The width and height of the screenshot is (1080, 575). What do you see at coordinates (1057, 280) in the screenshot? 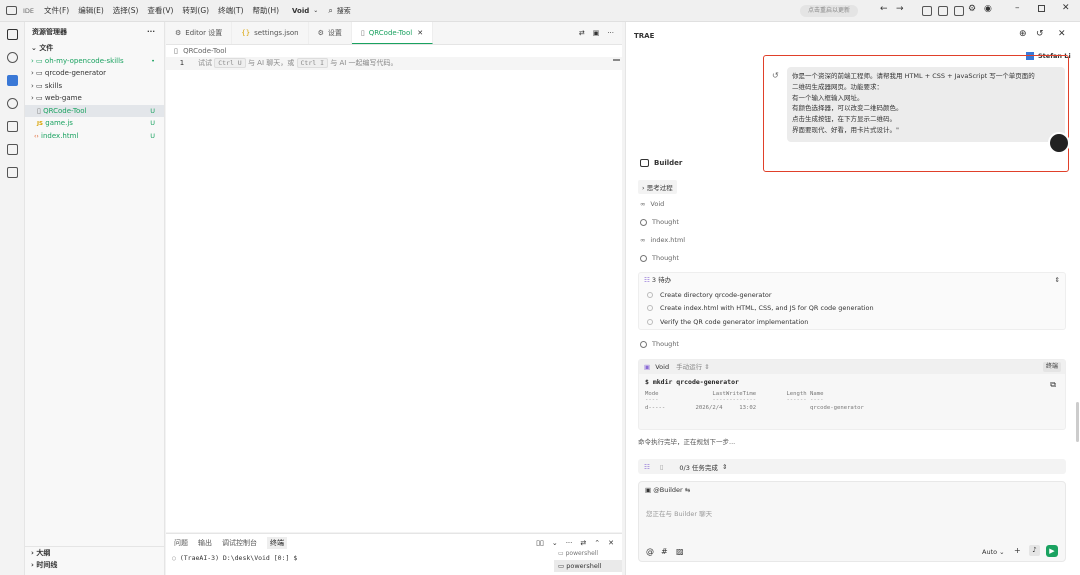
I see `expand-icon: ⇕` at bounding box center [1057, 280].